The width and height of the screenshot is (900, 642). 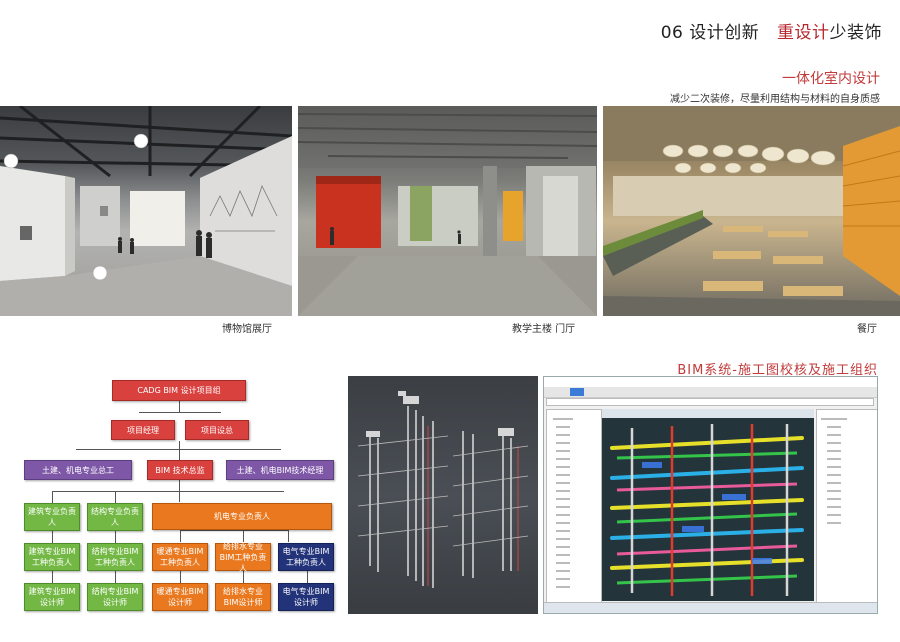 I want to click on sw-tree-panel, so click(x=574, y=506).